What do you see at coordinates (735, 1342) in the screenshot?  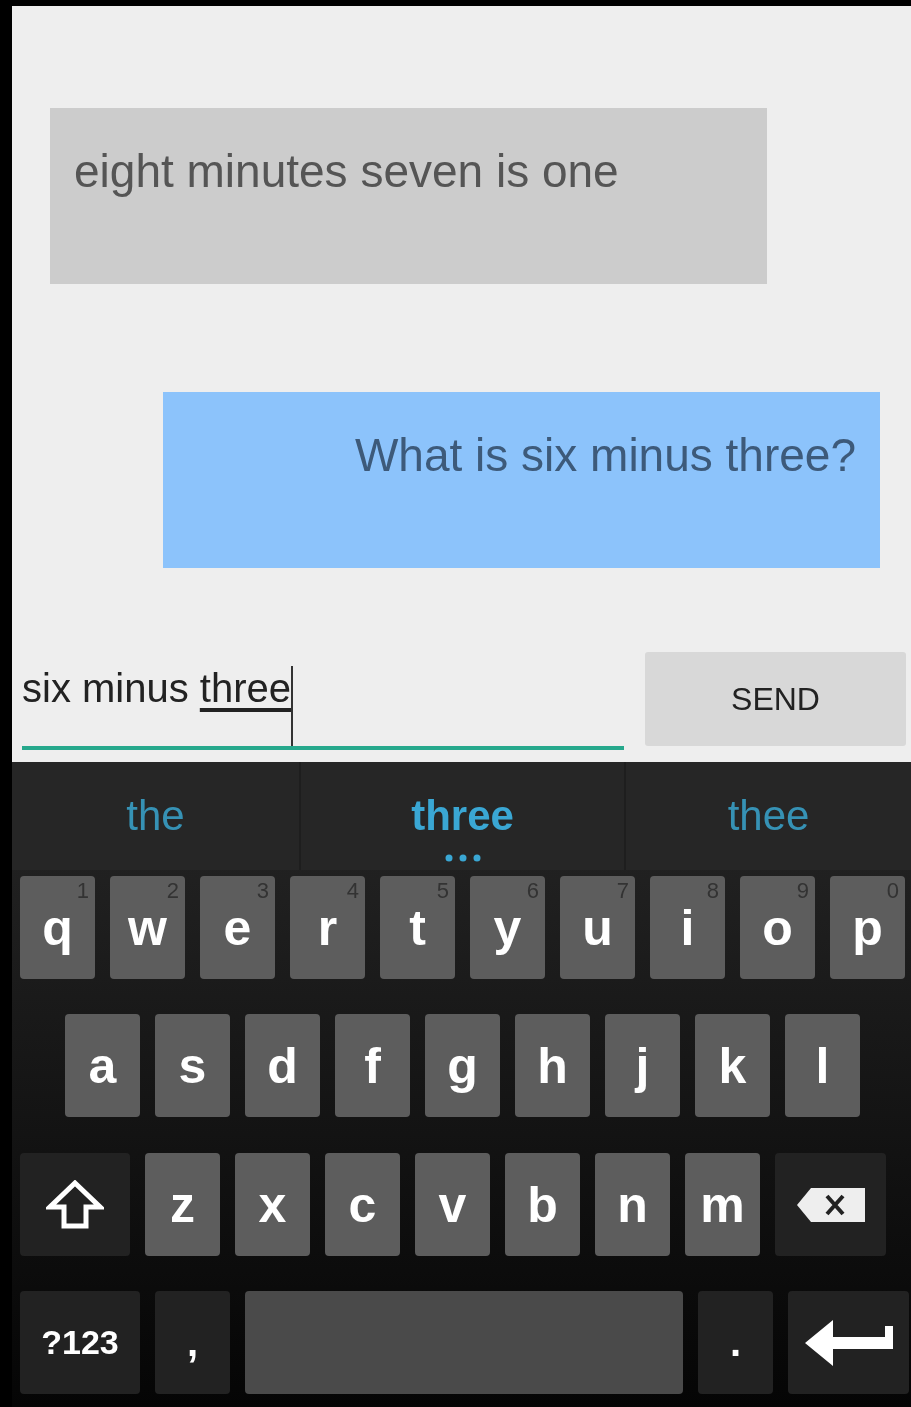 I see `punctuation-key: .` at bounding box center [735, 1342].